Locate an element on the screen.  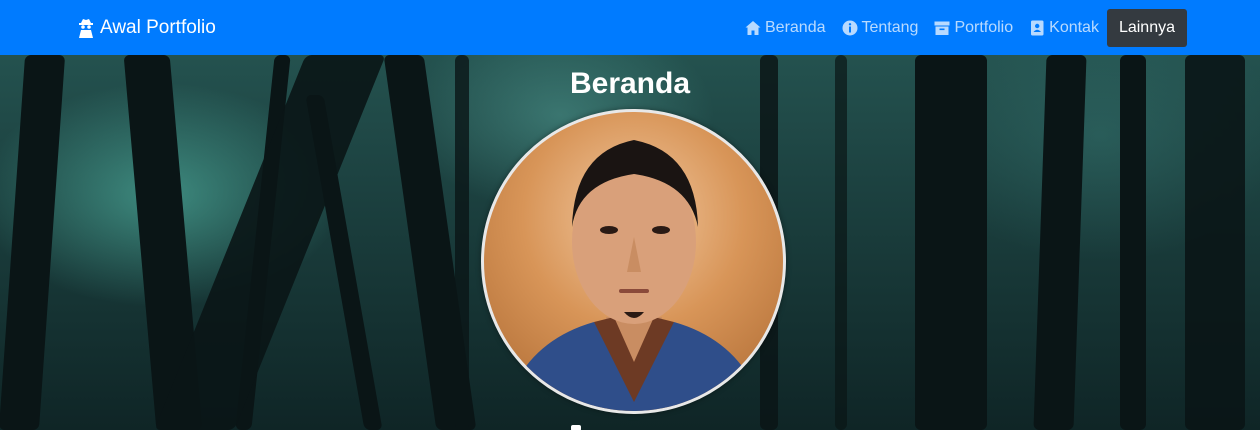
more-button: Lainnya is located at coordinates (1146, 27).